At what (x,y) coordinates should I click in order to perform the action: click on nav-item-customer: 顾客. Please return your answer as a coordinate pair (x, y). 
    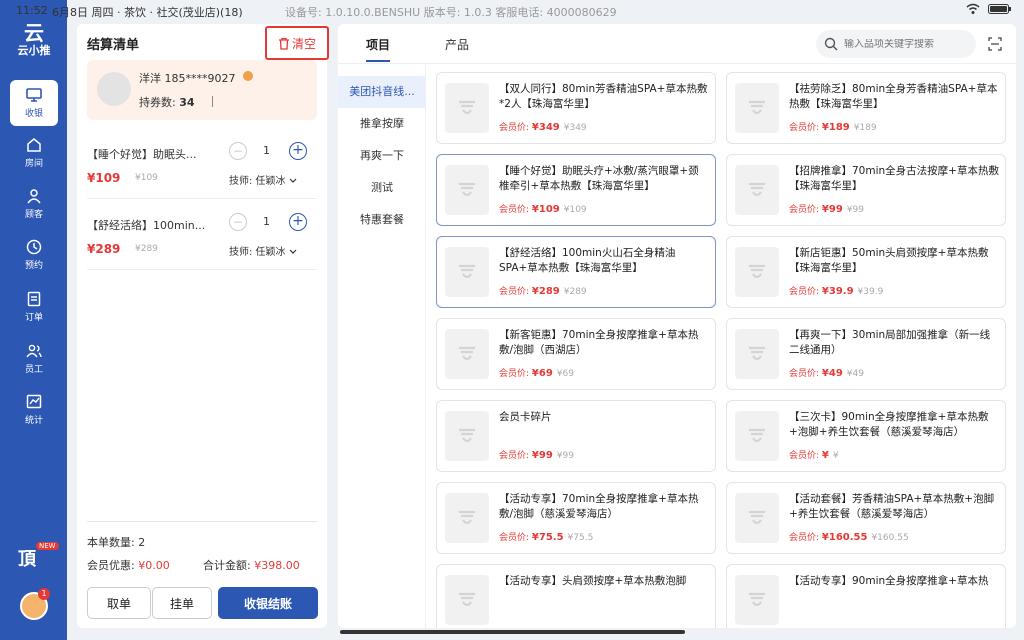
    Looking at the image, I should click on (34, 204).